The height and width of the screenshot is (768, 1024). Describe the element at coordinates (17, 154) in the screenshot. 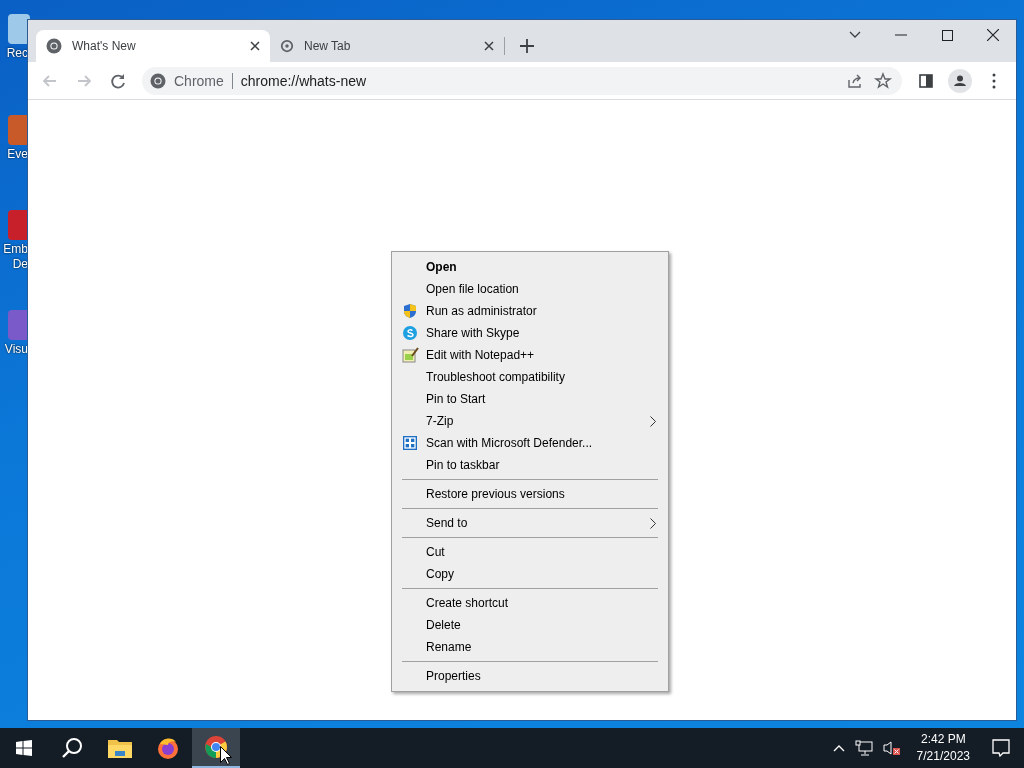

I see `desktop-icon-label: Eve` at that location.